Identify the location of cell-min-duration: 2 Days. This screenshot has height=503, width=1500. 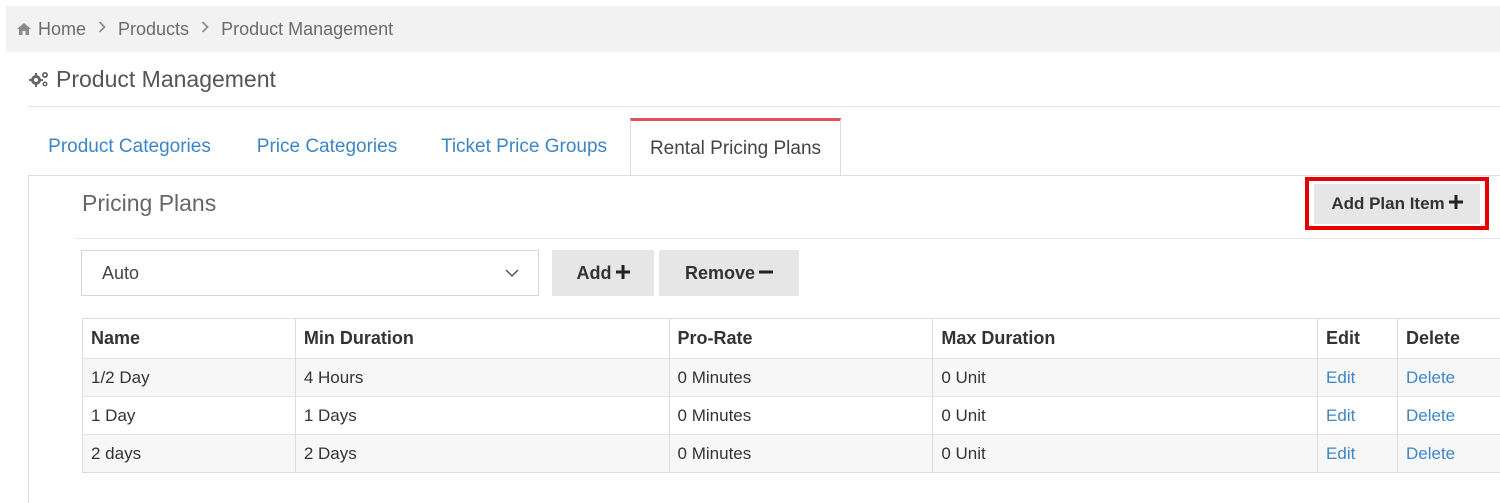
(482, 453).